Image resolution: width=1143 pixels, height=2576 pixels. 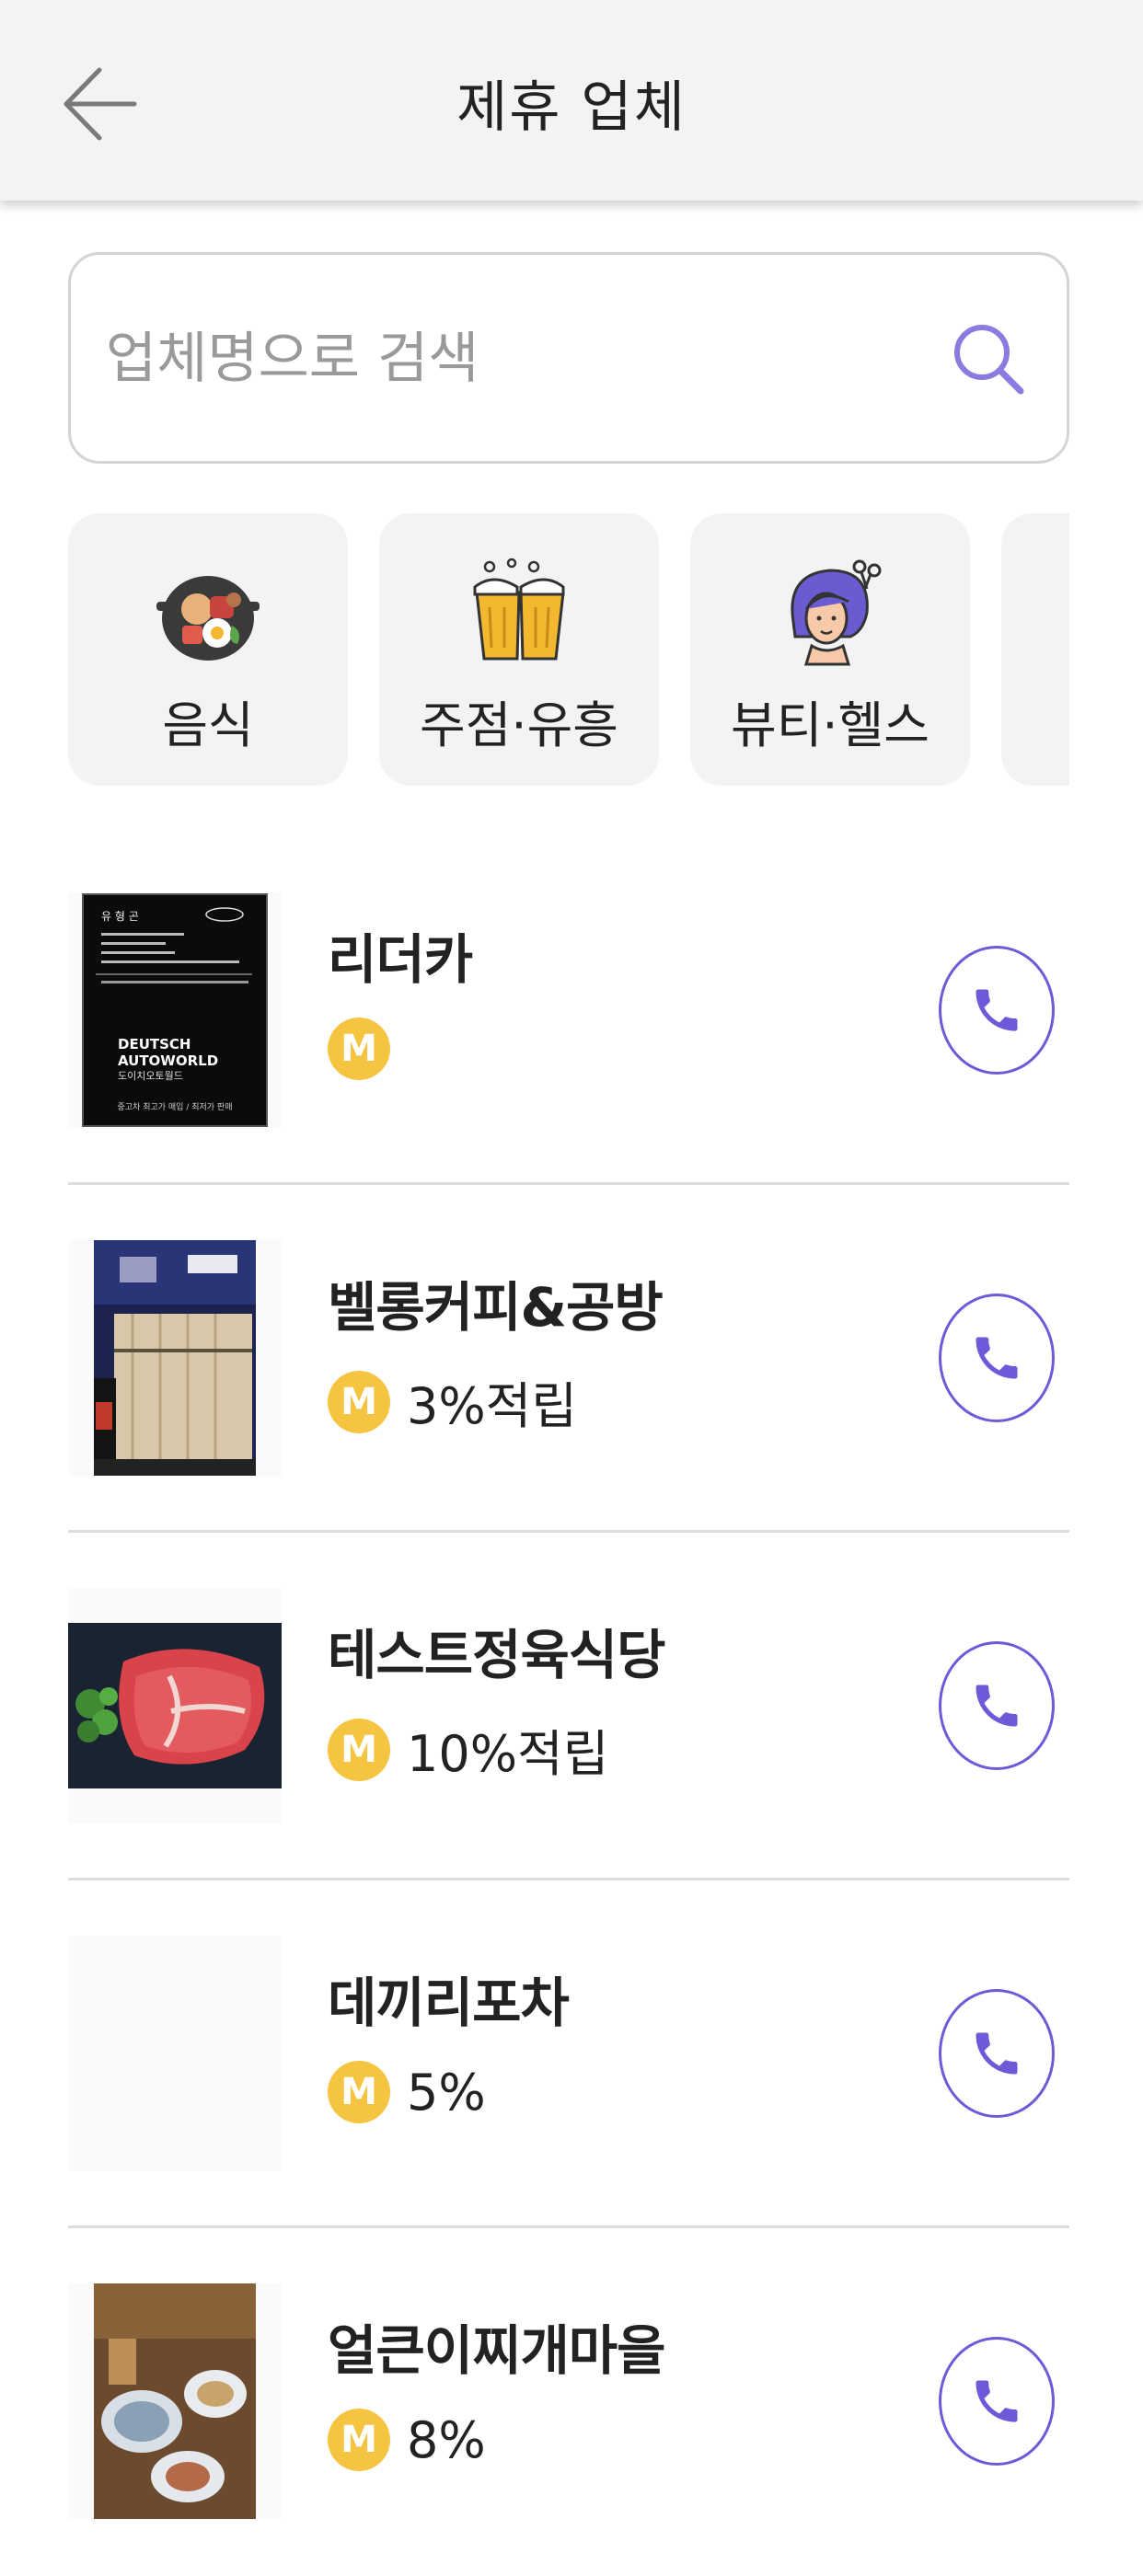 I want to click on category-more, so click(x=1035, y=649).